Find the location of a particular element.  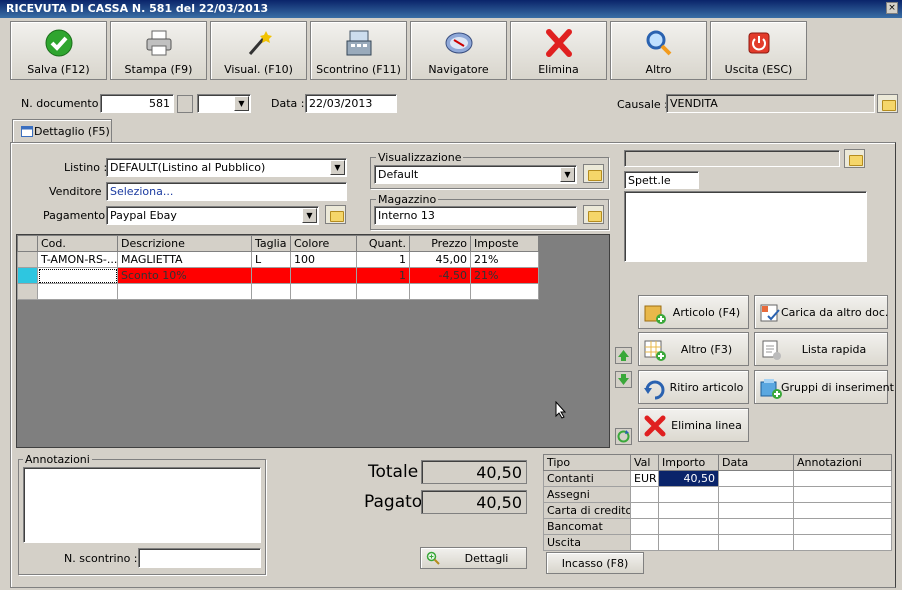

other-line-button: Altro (F3) is located at coordinates (693, 349).